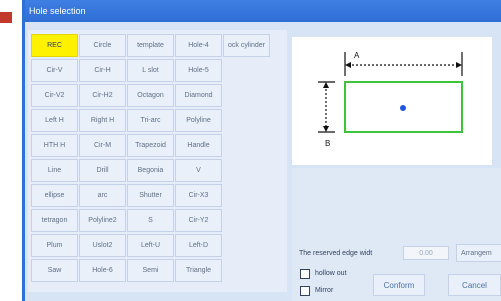 Image resolution: width=501 pixels, height=301 pixels. I want to click on preview-diagram: A B, so click(390, 99).